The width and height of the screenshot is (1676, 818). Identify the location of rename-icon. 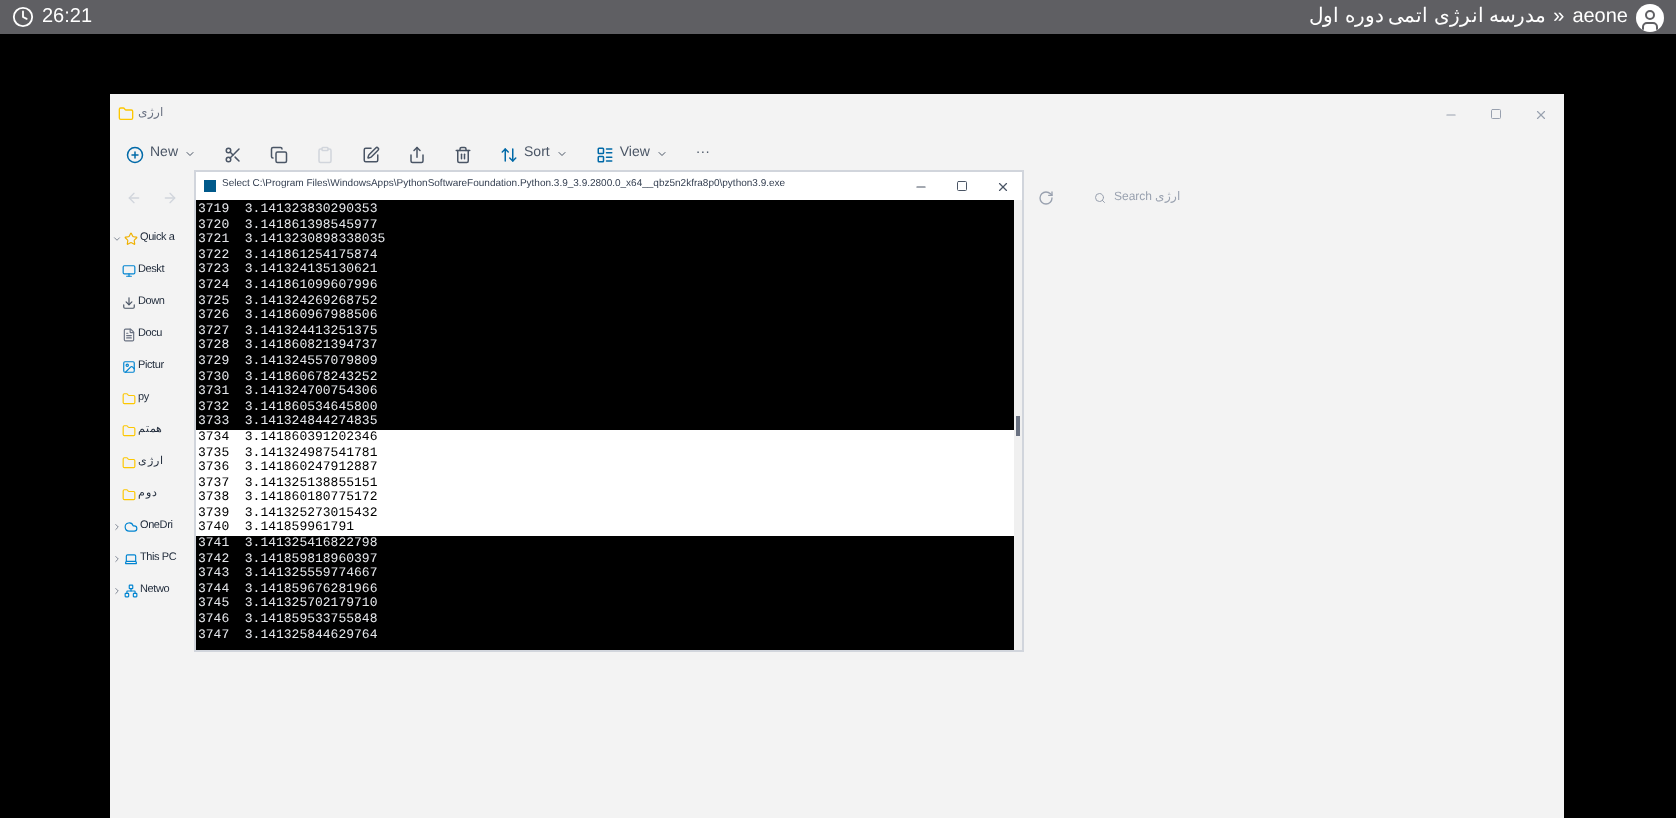
(371, 154).